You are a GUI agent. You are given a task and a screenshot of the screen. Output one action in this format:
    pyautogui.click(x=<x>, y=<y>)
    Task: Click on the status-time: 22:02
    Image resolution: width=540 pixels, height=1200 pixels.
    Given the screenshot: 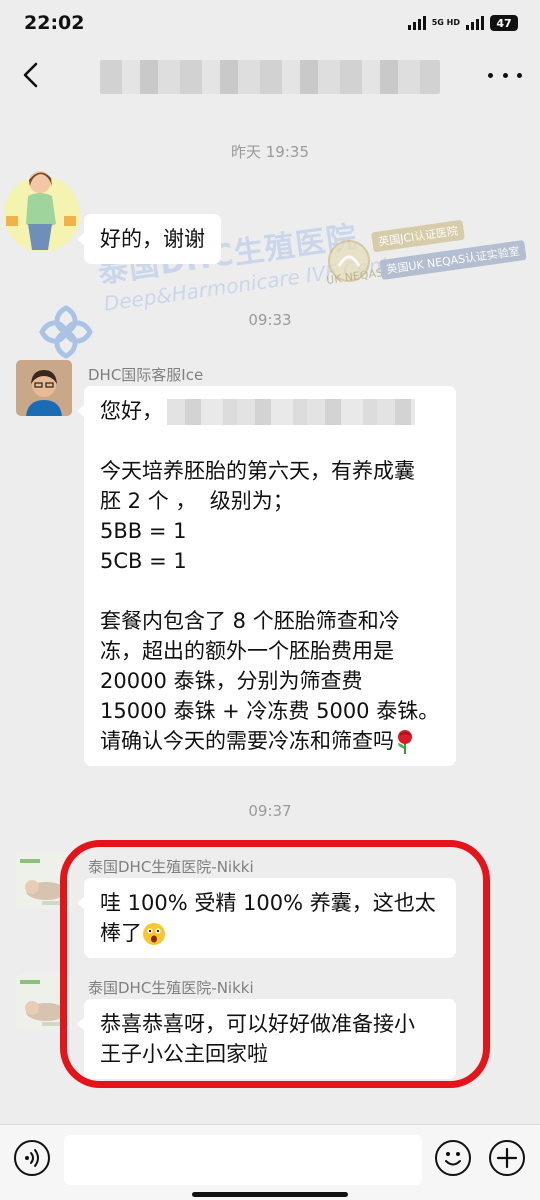 What is the action you would take?
    pyautogui.click(x=54, y=23)
    